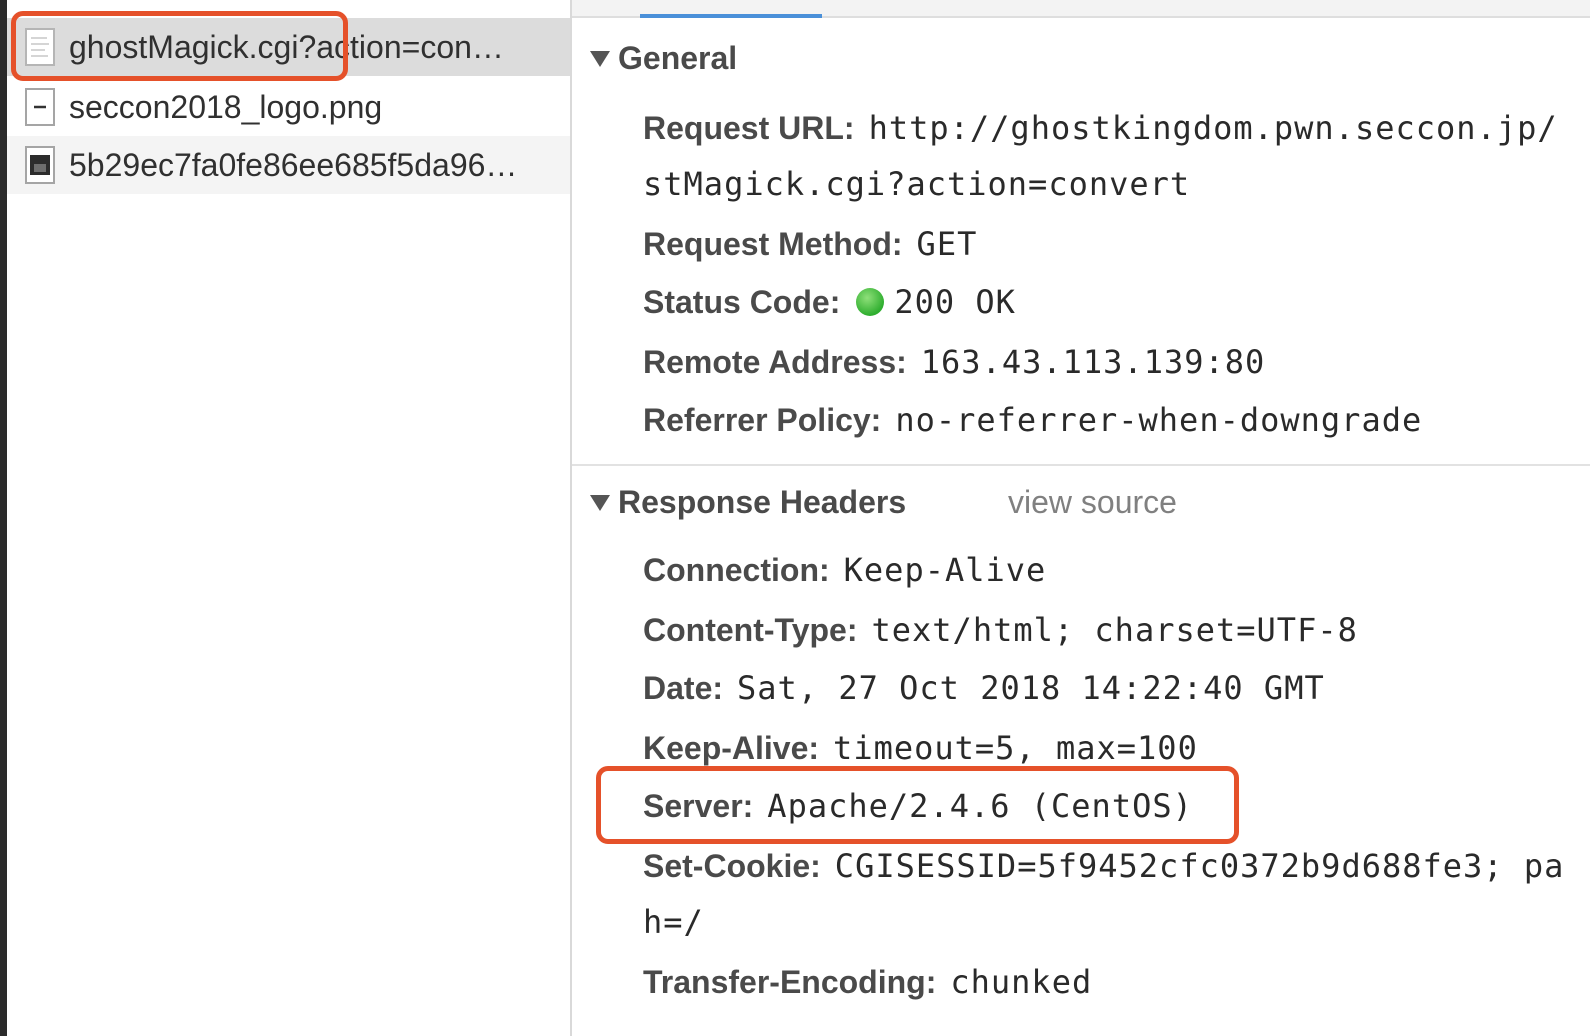 Image resolution: width=1590 pixels, height=1036 pixels. What do you see at coordinates (678, 58) in the screenshot?
I see `section-title: General` at bounding box center [678, 58].